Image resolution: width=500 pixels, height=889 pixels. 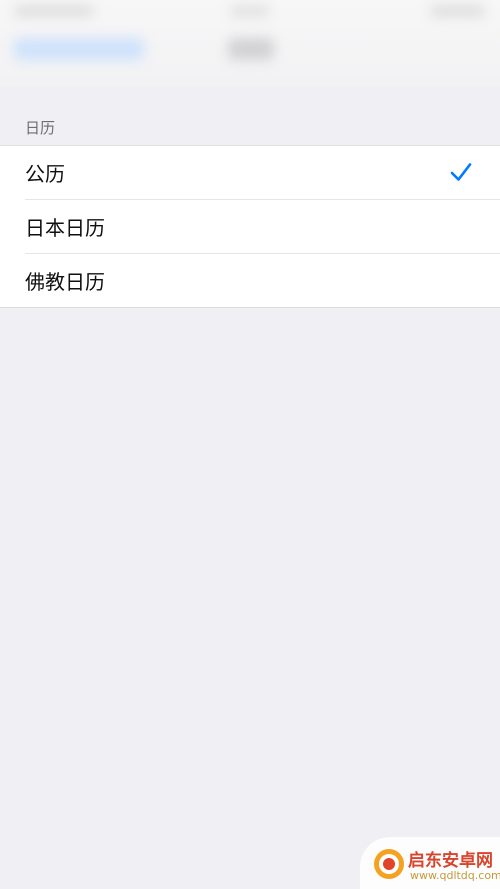 I want to click on blurred-status-center, so click(x=250, y=11).